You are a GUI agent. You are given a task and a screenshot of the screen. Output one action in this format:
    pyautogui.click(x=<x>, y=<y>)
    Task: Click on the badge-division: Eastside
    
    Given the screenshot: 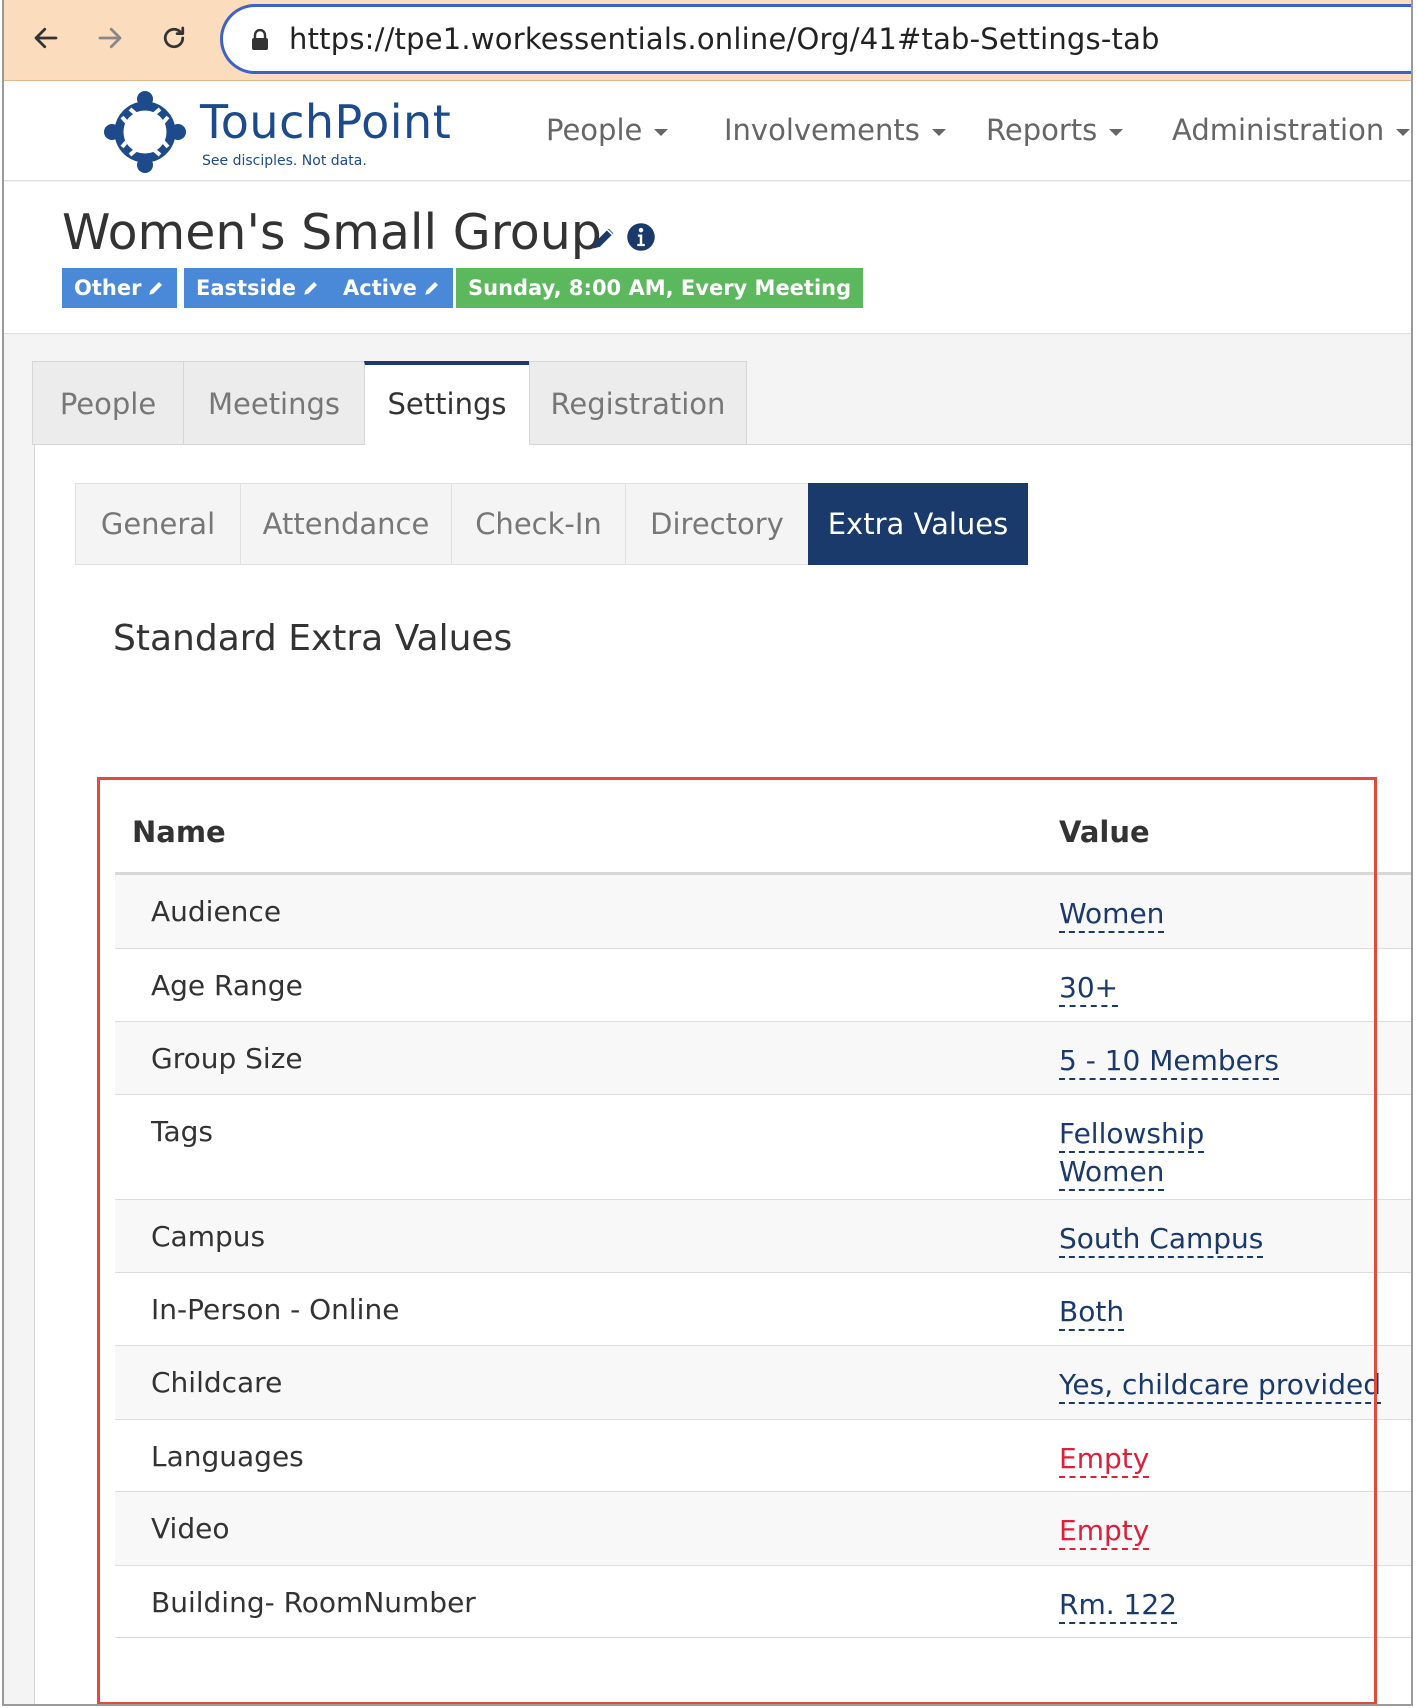 What is the action you would take?
    pyautogui.click(x=258, y=288)
    